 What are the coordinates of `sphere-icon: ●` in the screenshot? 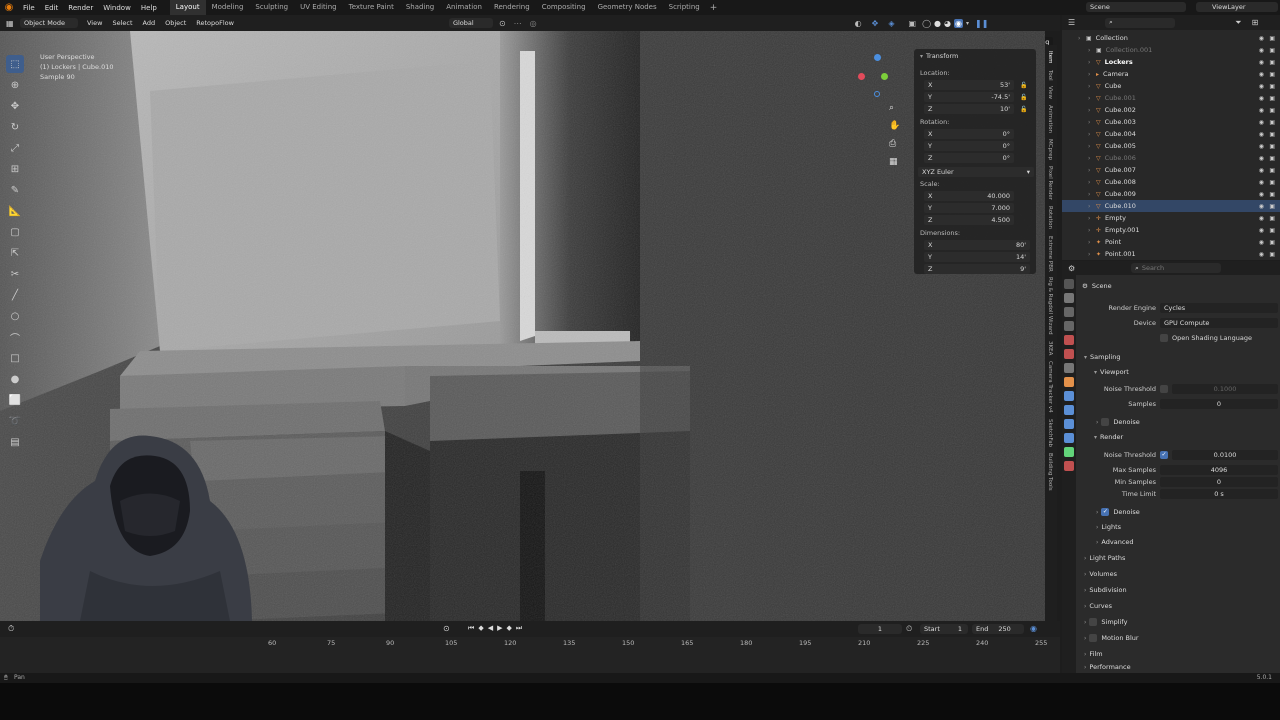 It's located at (15, 379).